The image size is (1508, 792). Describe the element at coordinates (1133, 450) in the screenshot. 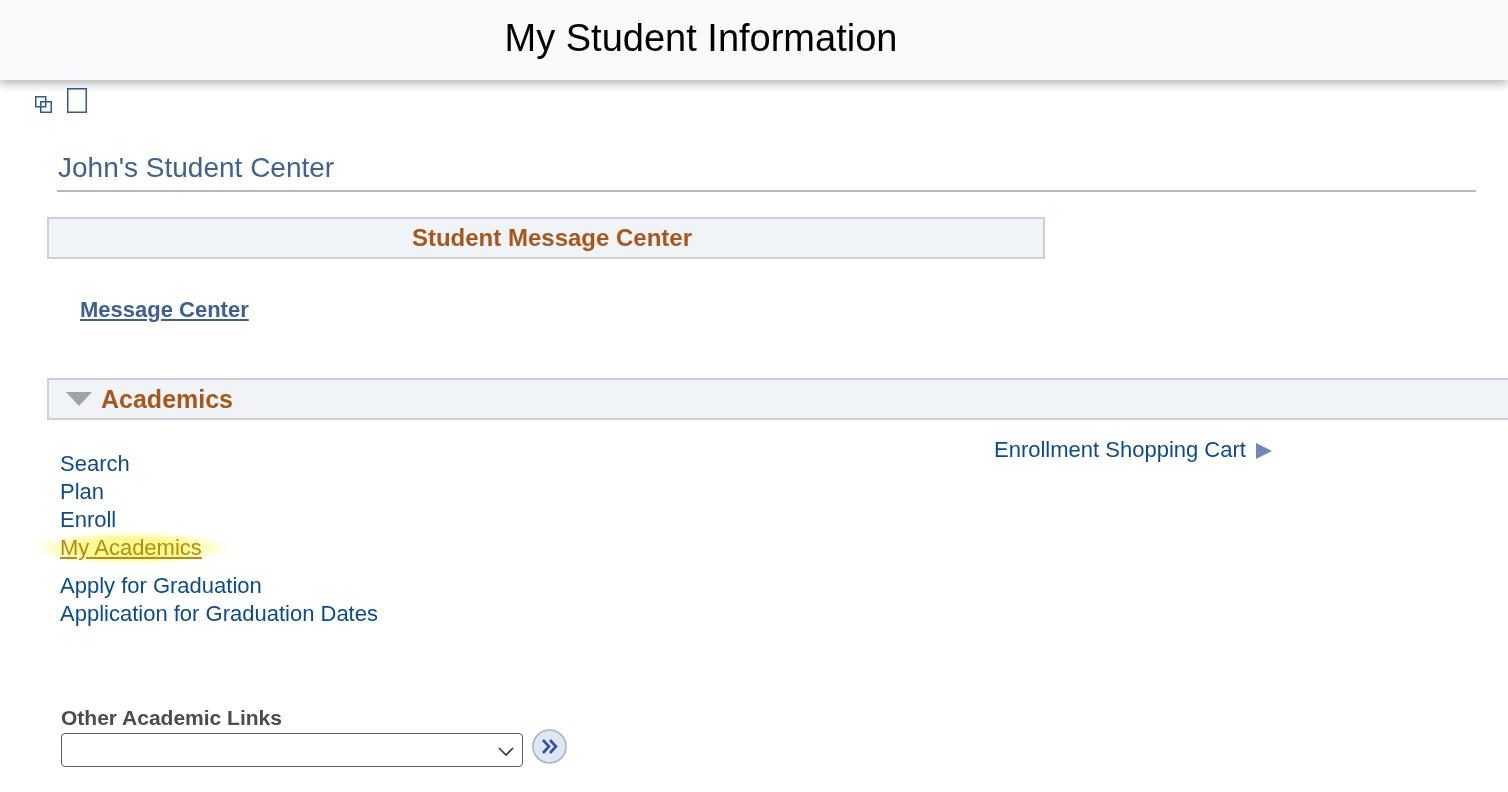

I see `shopping-cart-link: Enrollment Shopping Cart` at that location.